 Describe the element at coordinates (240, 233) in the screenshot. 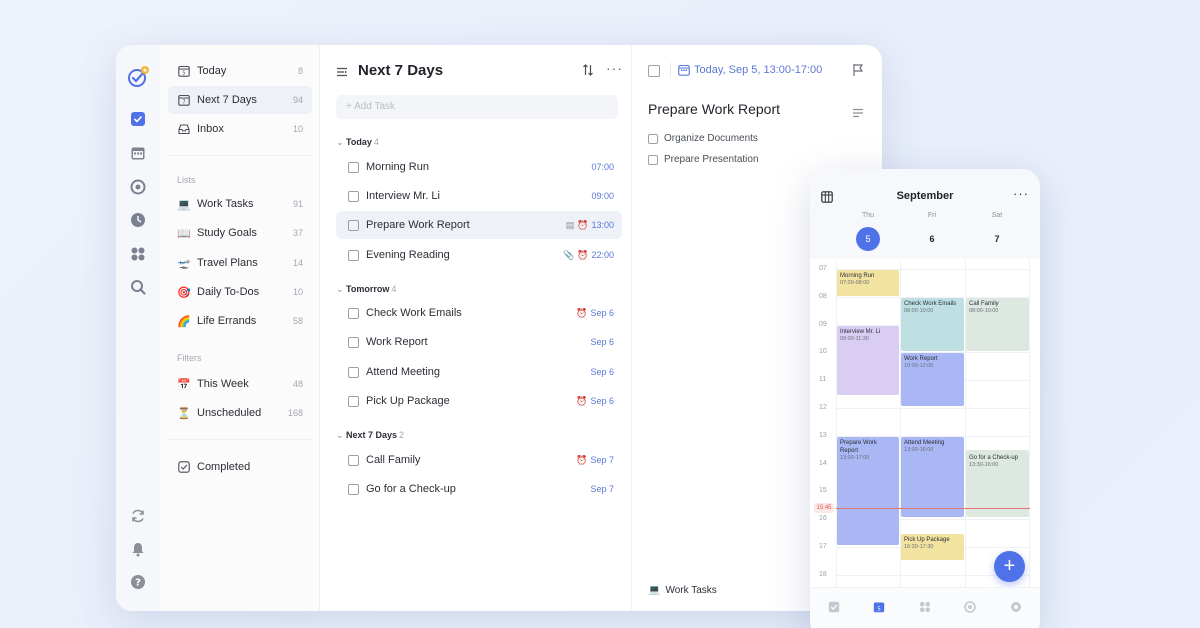

I see `sidebar-item-study-goals: 📖 Study Goals 37` at that location.